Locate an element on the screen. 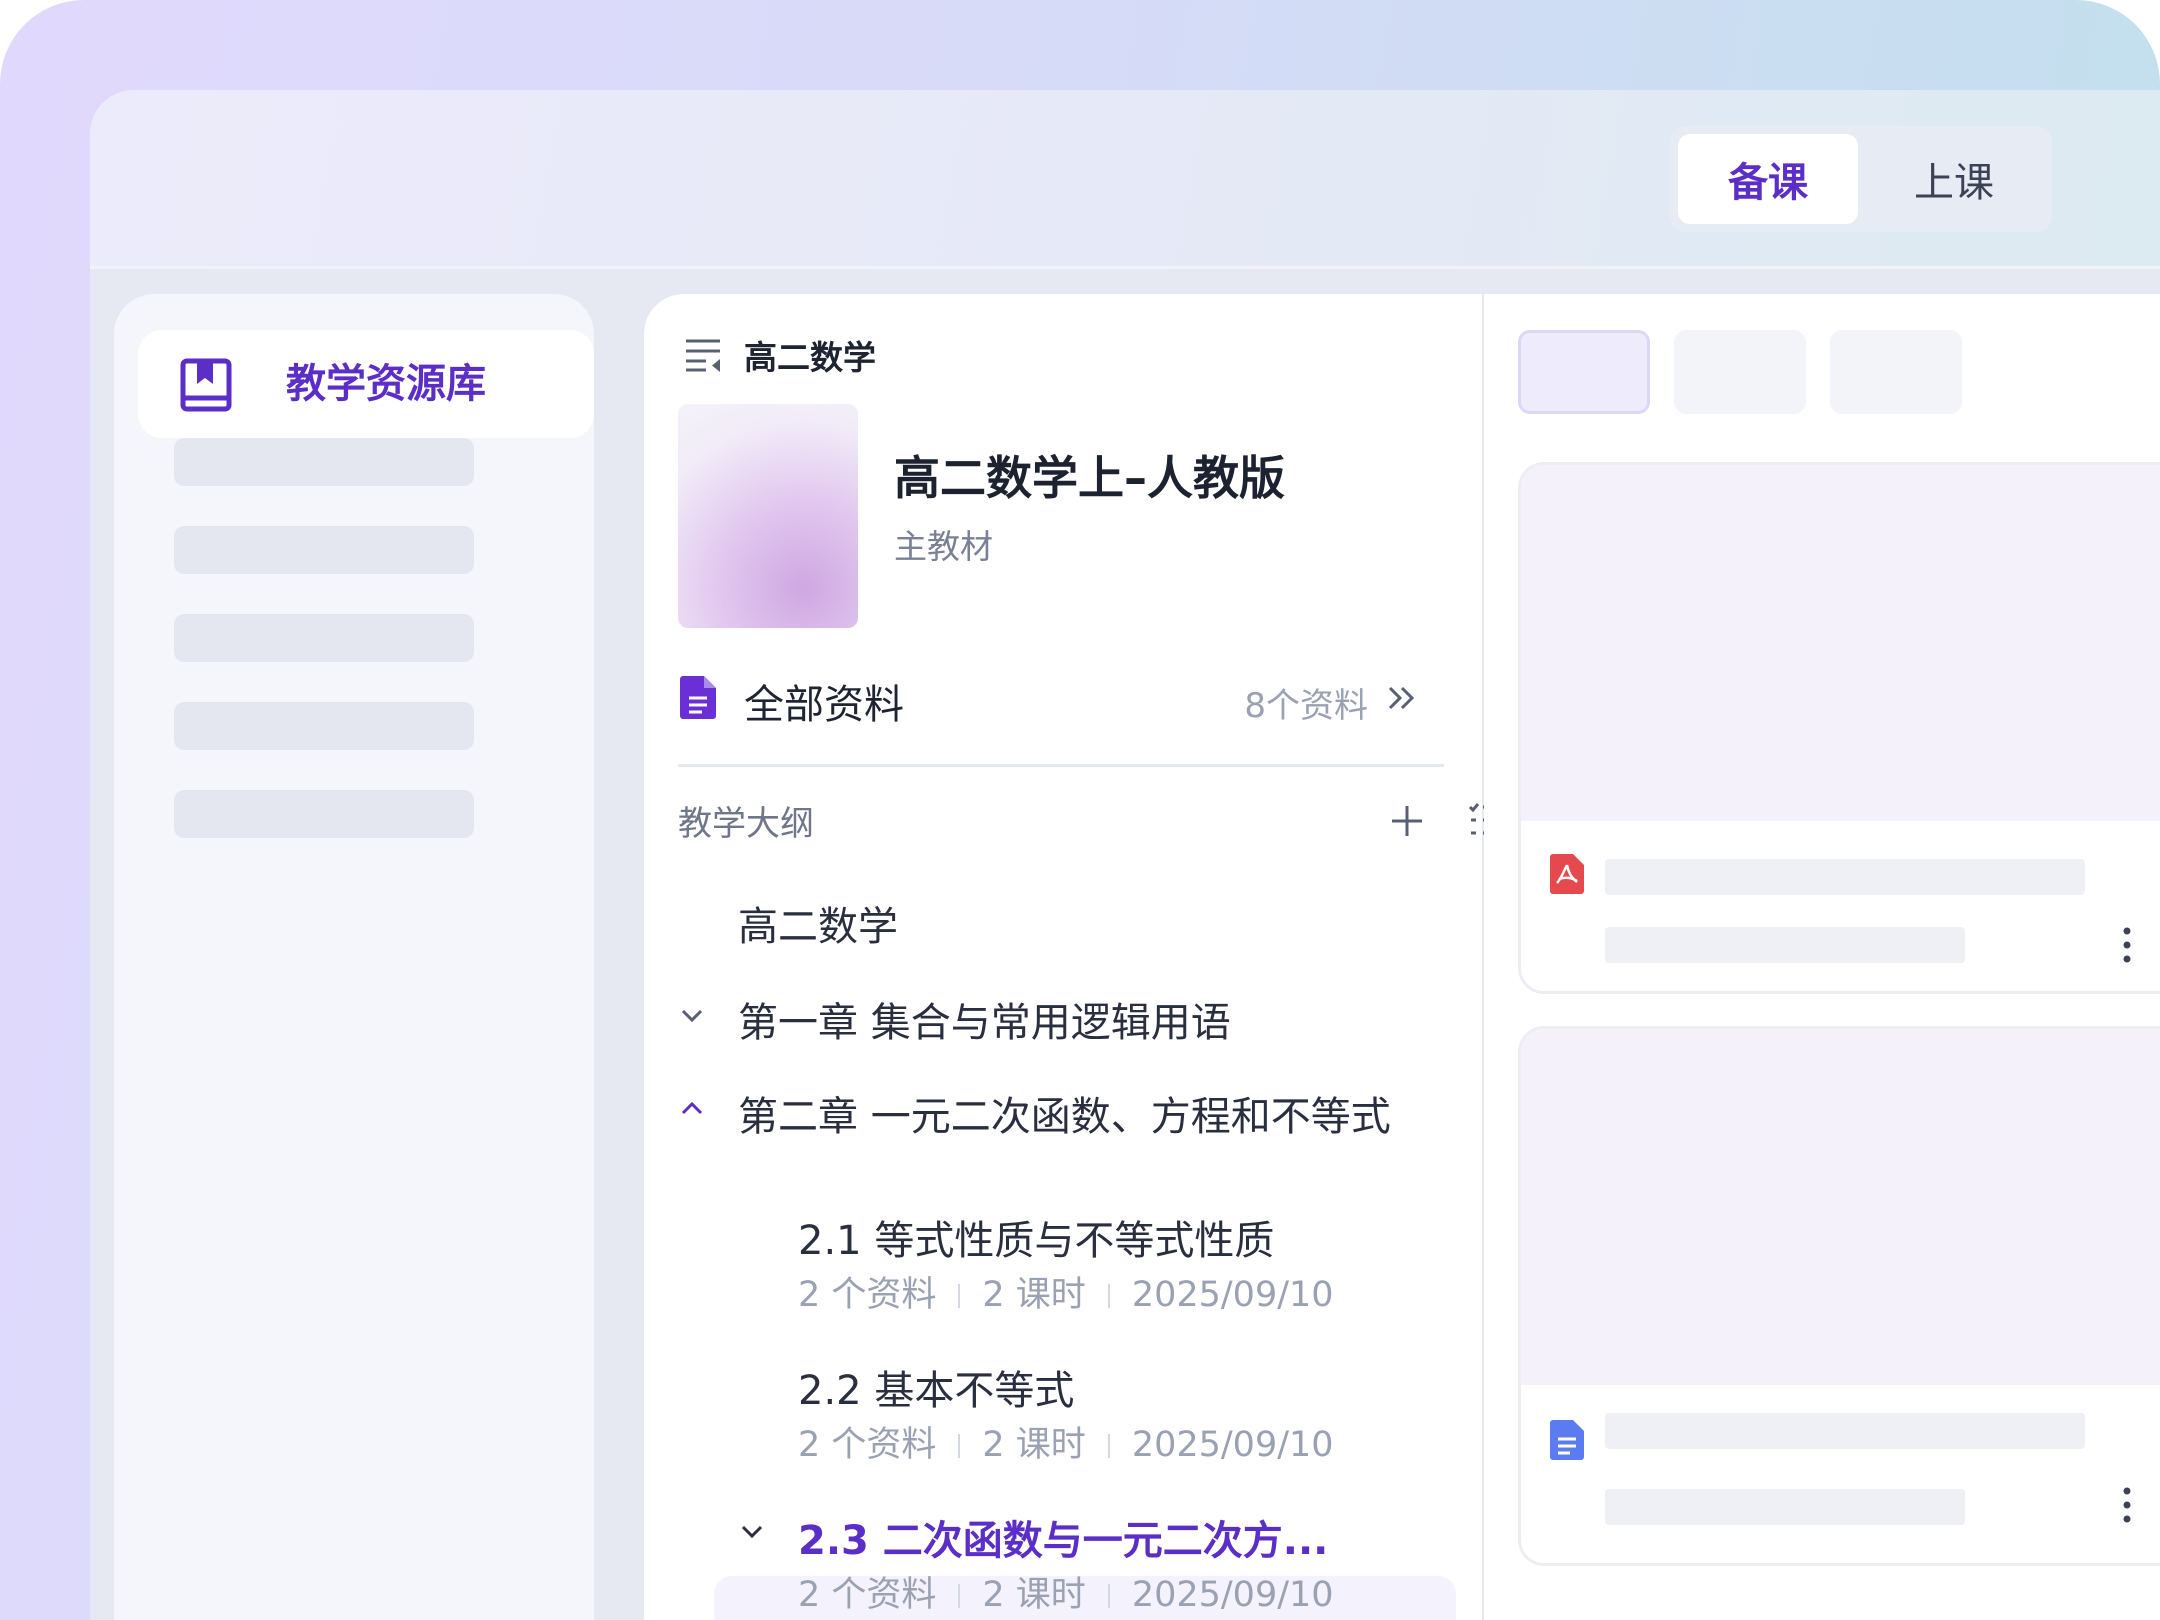 This screenshot has width=2160, height=1620. tab-prepare: 备课 is located at coordinates (1768, 179).